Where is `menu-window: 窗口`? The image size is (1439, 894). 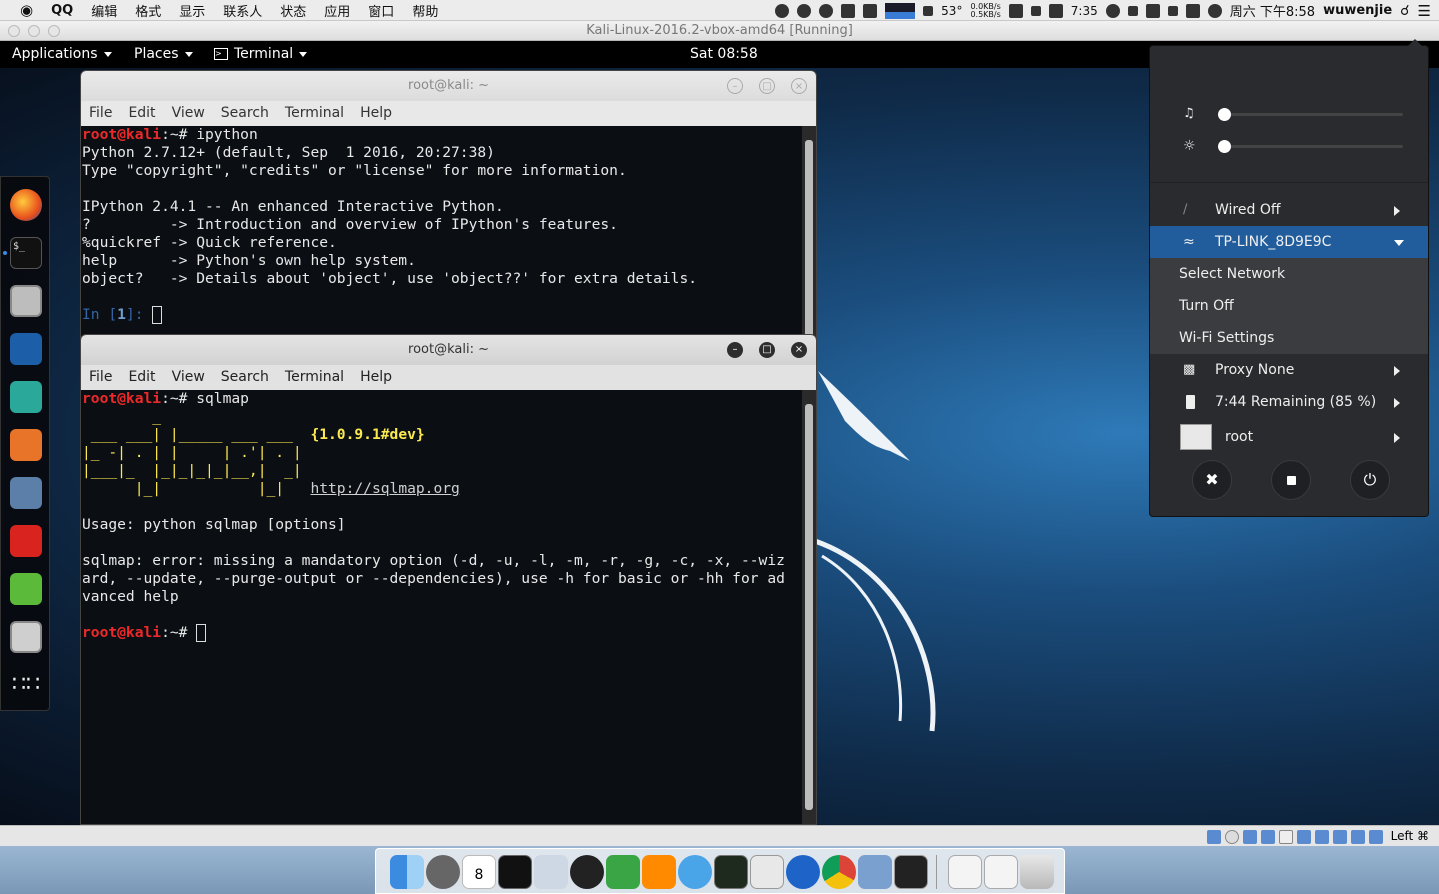
menu-window: 窗口 is located at coordinates (381, 10).